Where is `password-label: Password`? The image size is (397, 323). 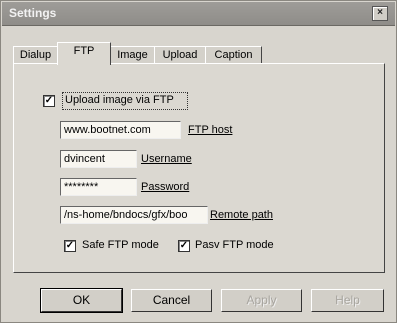
password-label: Password is located at coordinates (165, 187).